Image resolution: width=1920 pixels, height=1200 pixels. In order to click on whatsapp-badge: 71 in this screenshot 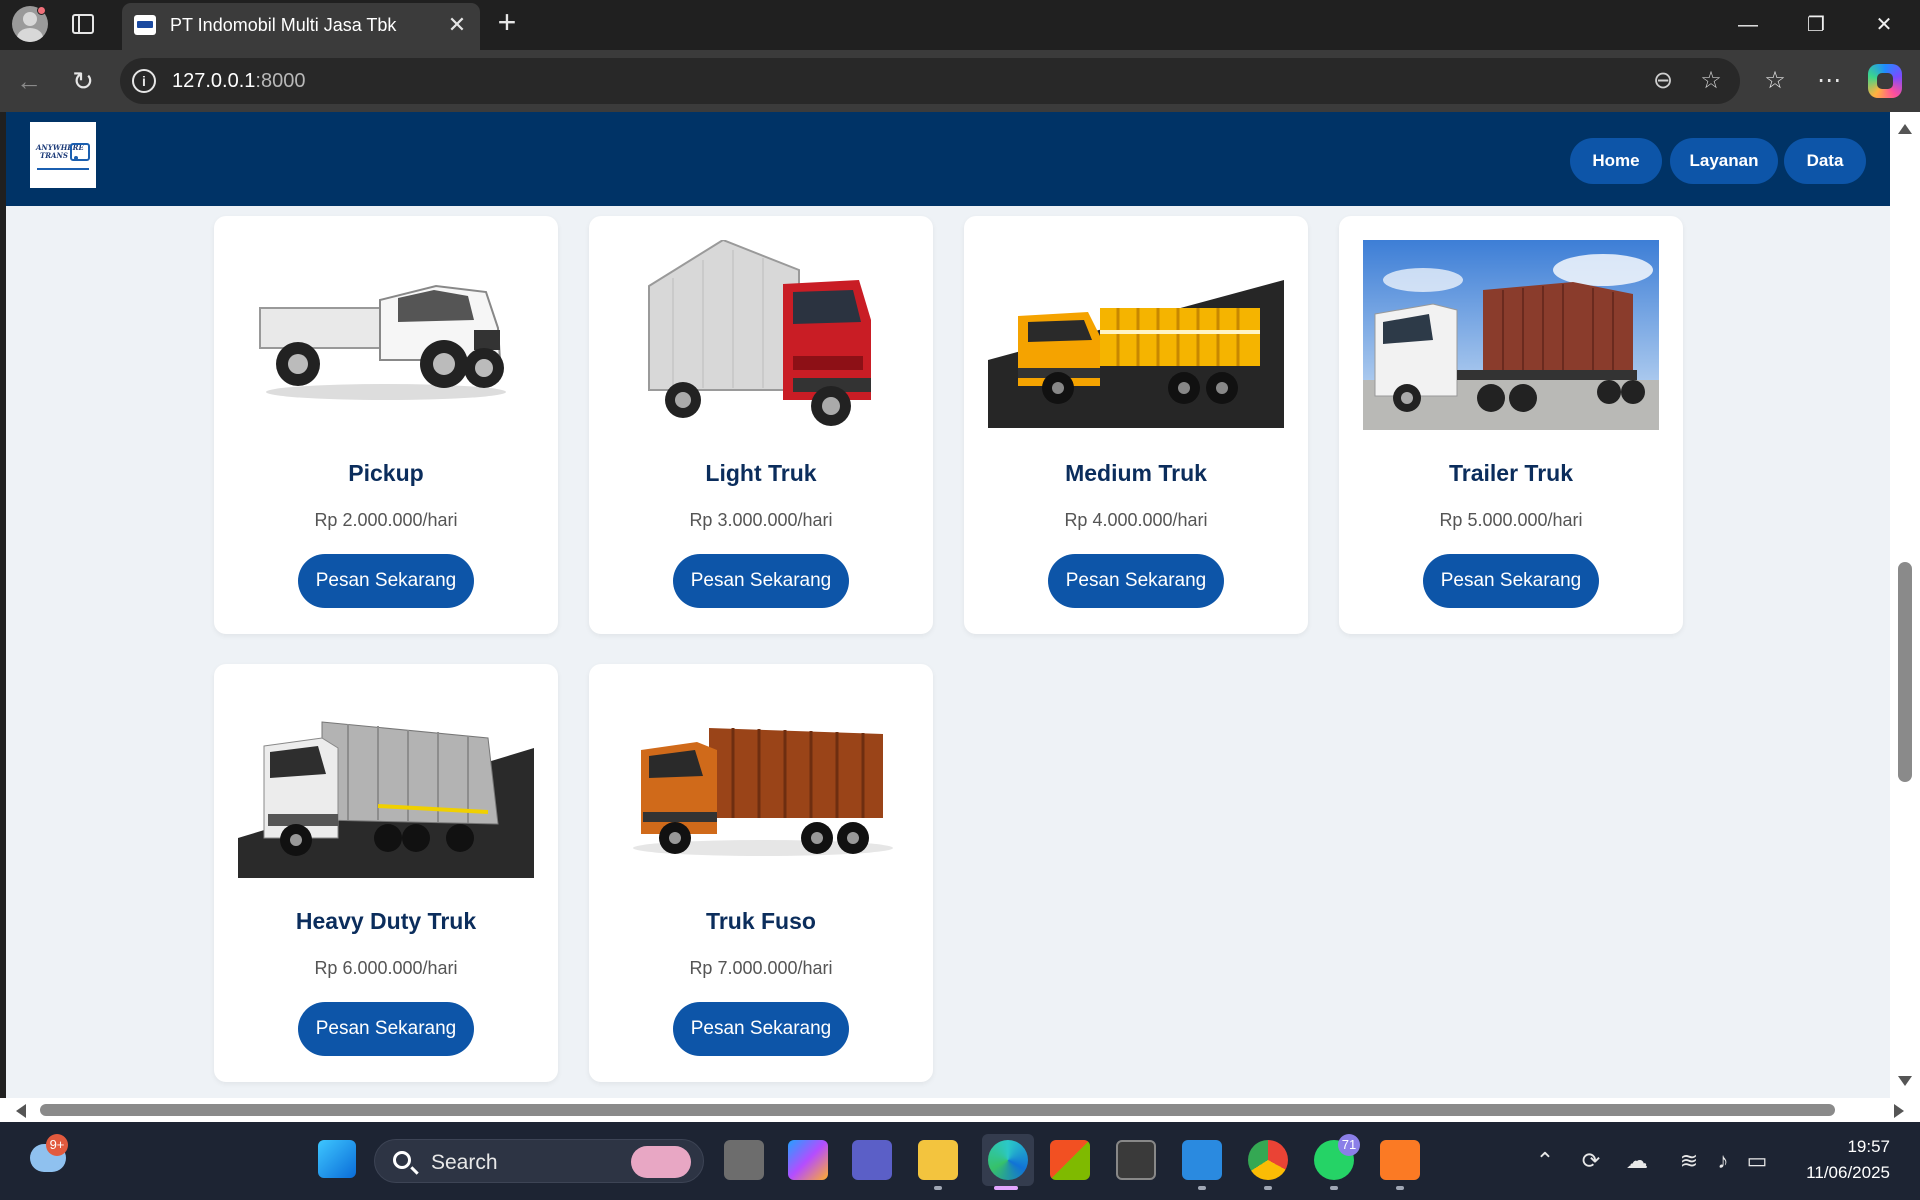, I will do `click(1349, 1145)`.